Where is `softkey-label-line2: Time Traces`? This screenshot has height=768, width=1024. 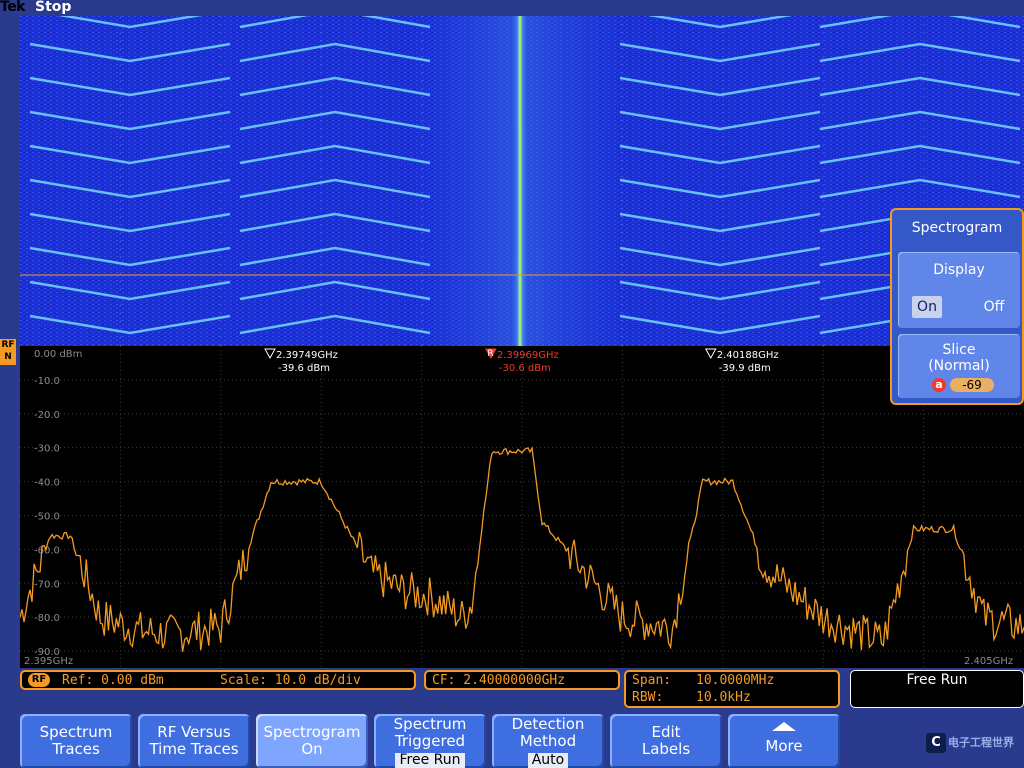 softkey-label-line2: Time Traces is located at coordinates (194, 749).